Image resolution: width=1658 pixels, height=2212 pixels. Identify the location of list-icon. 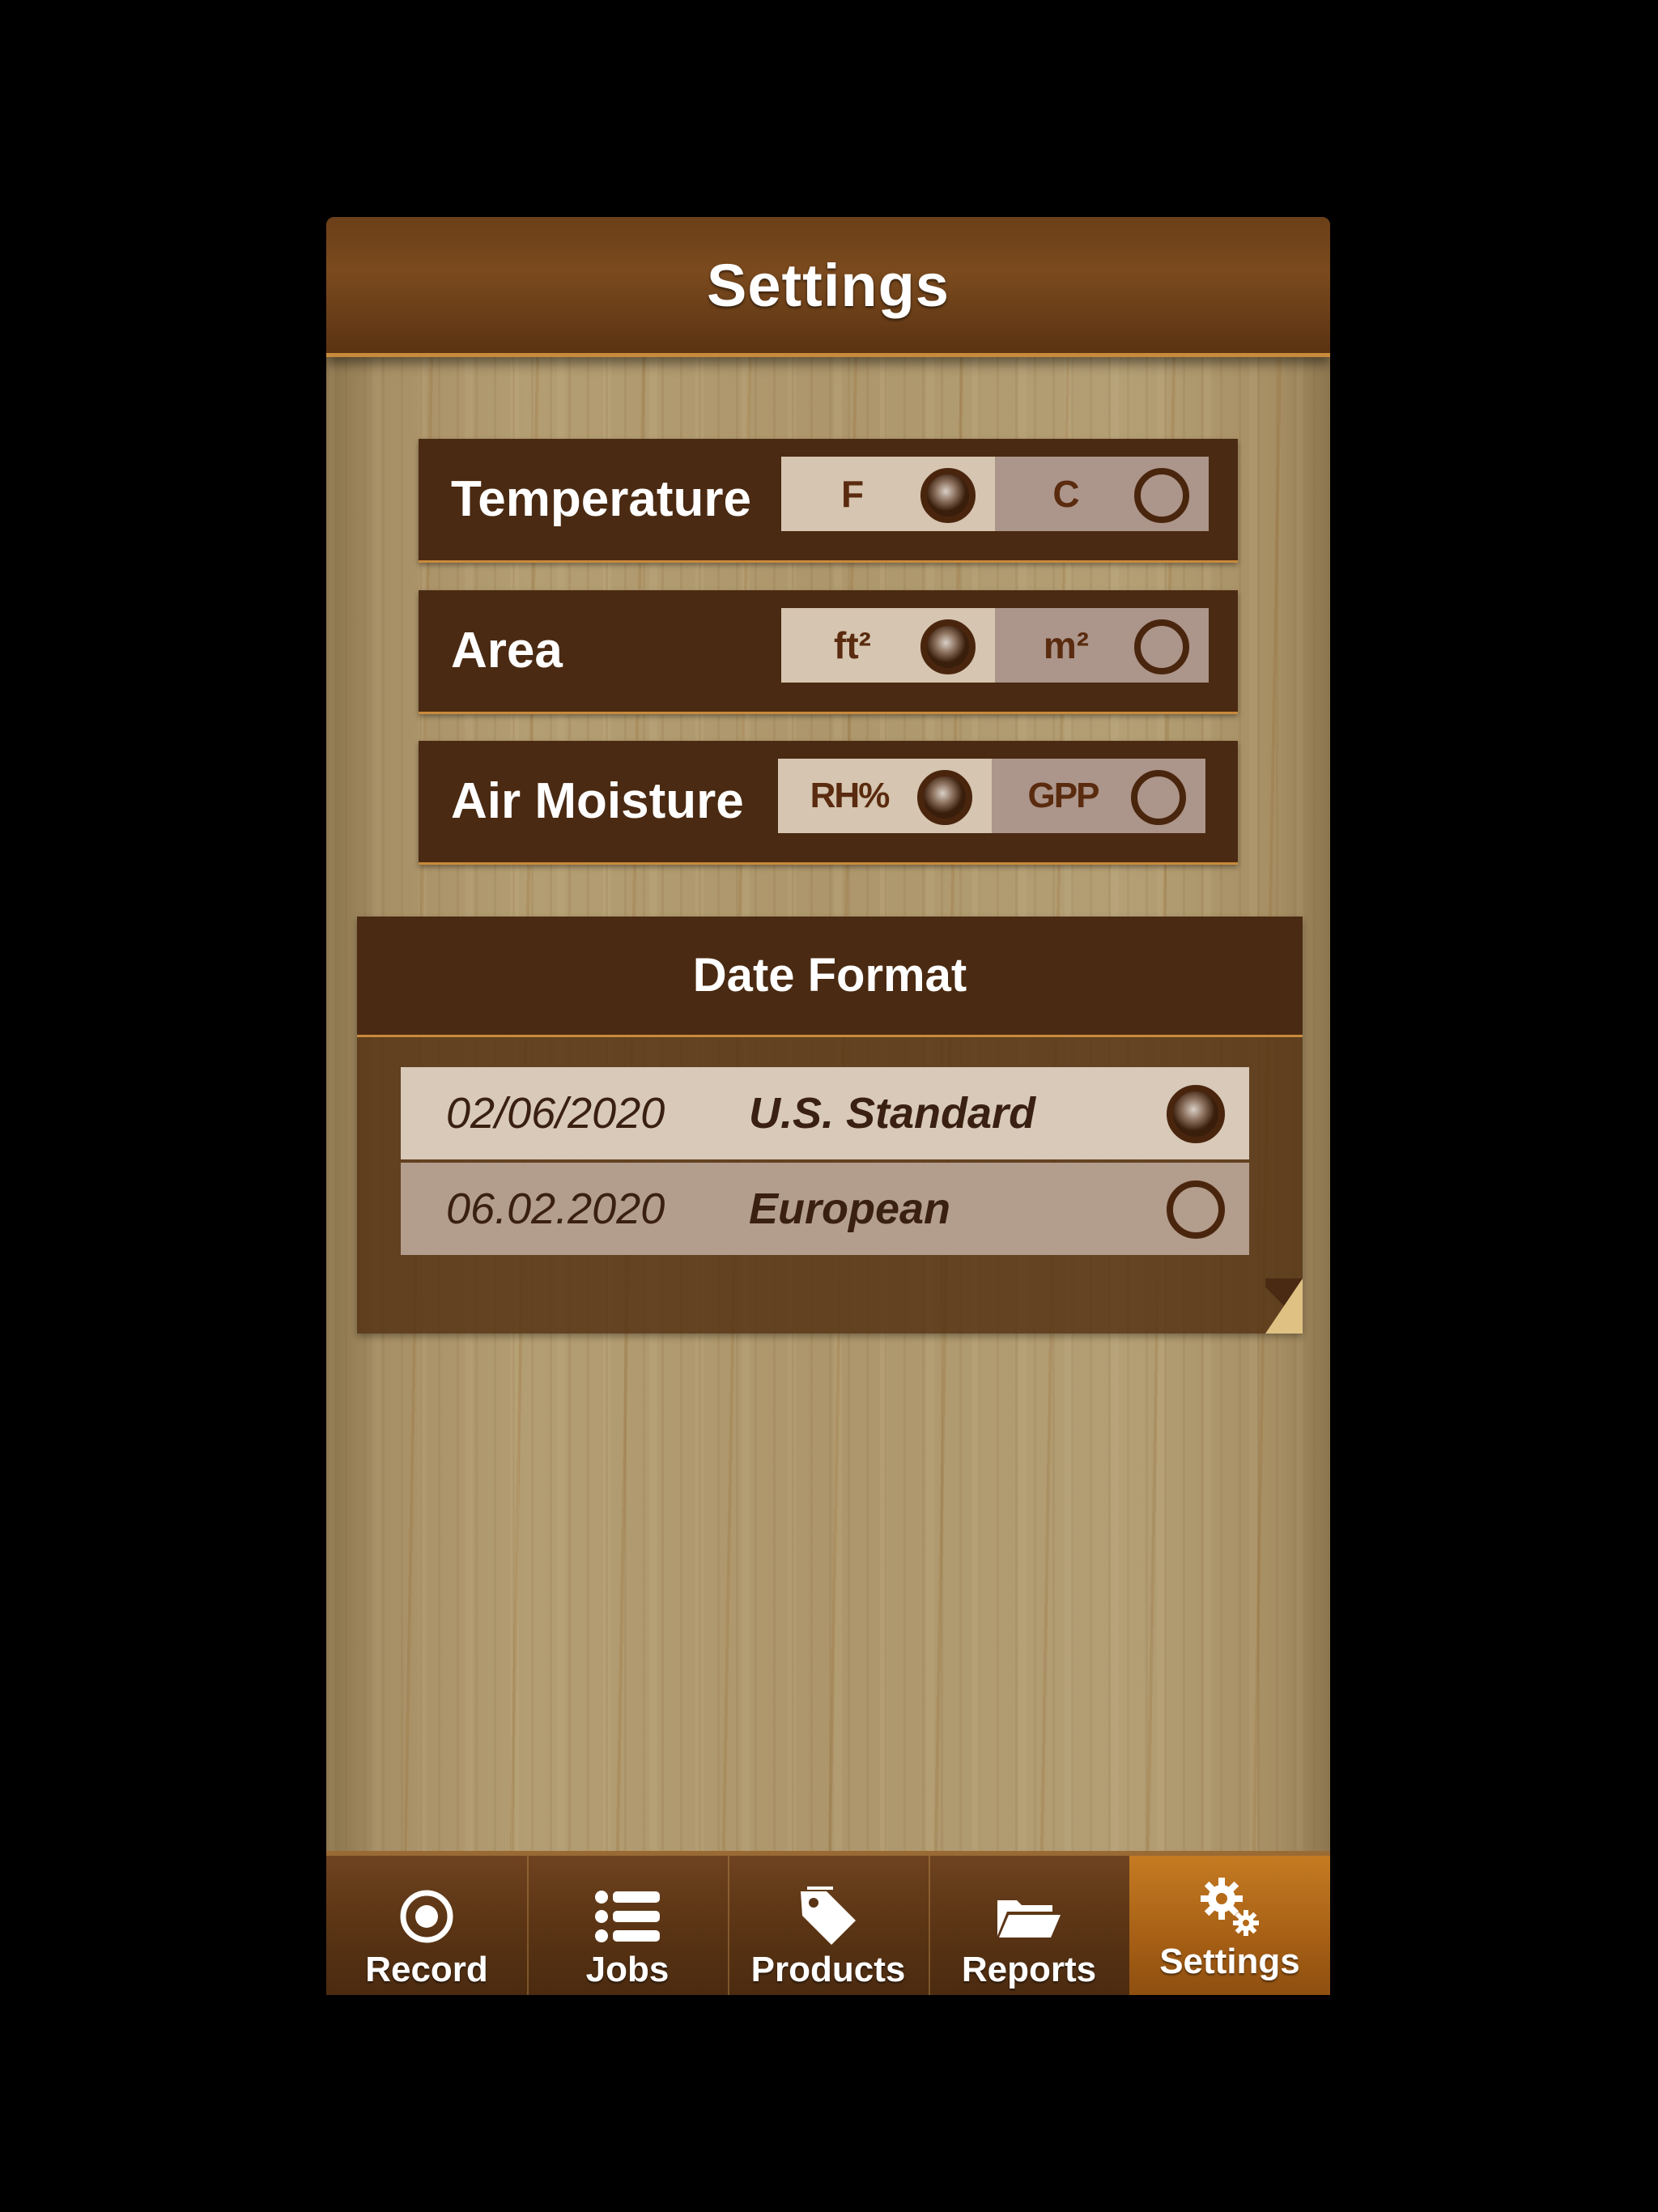
(627, 1916).